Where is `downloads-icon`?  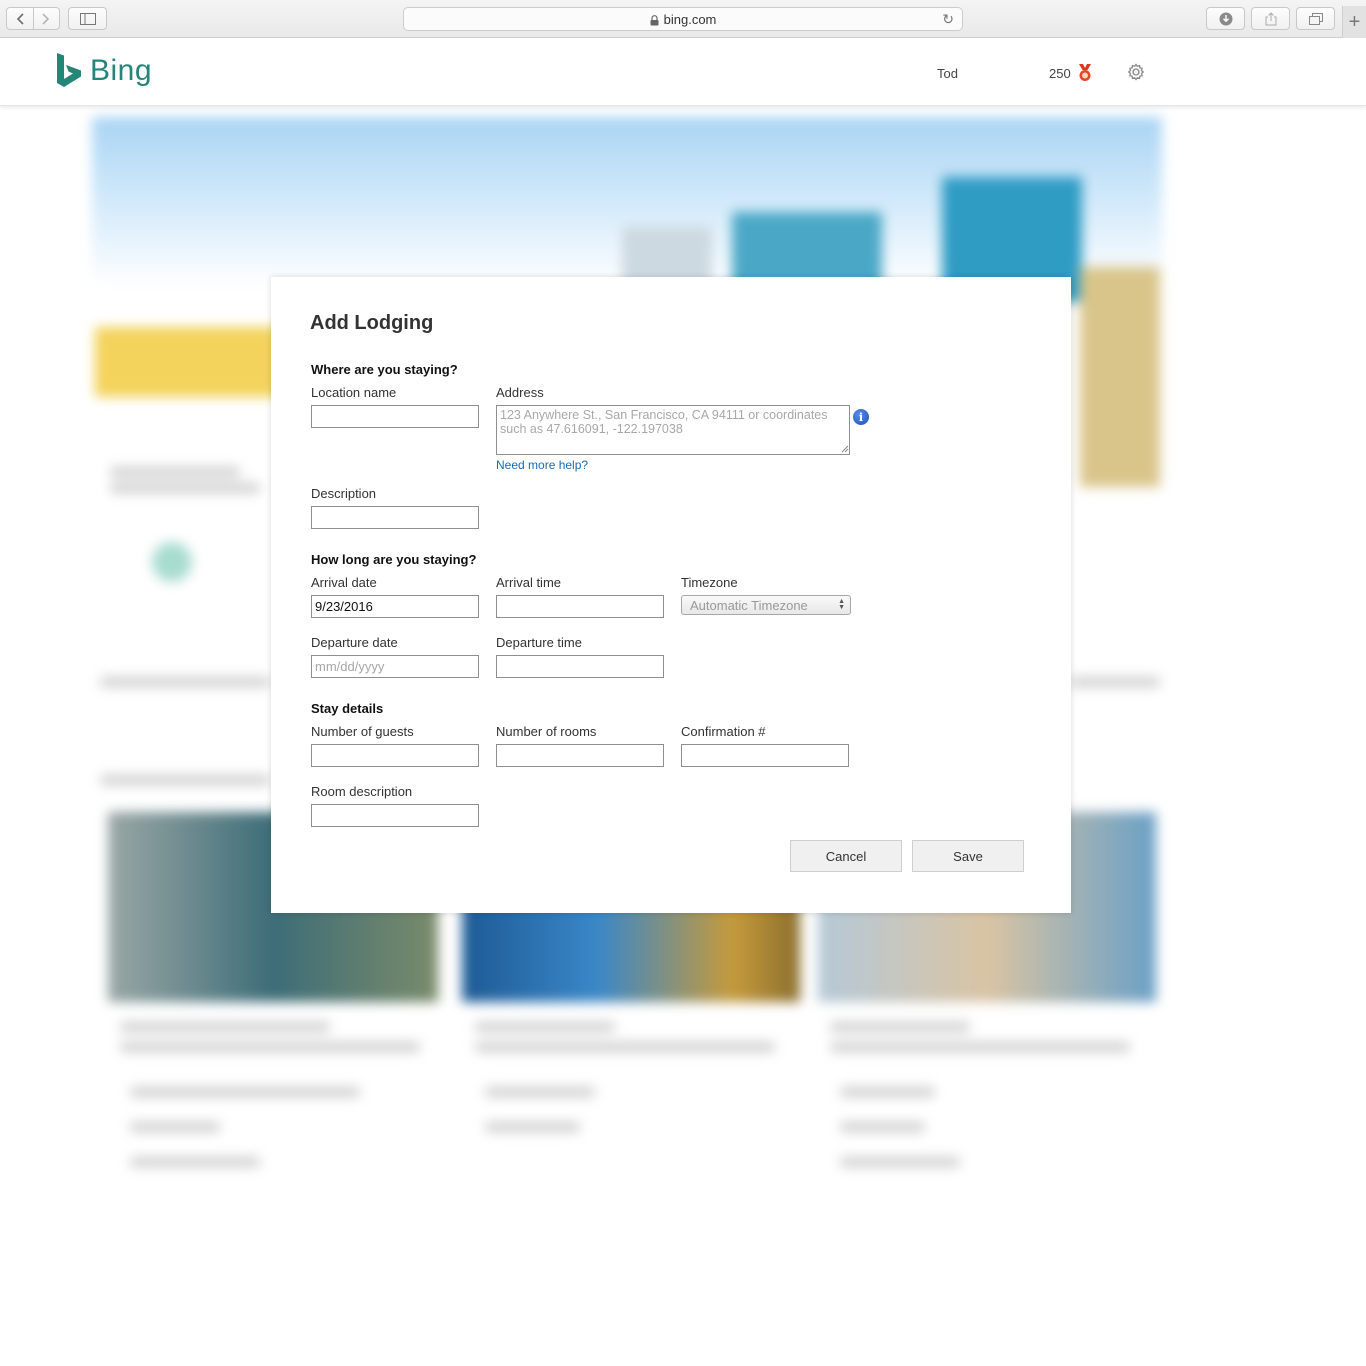
downloads-icon is located at coordinates (1225, 18).